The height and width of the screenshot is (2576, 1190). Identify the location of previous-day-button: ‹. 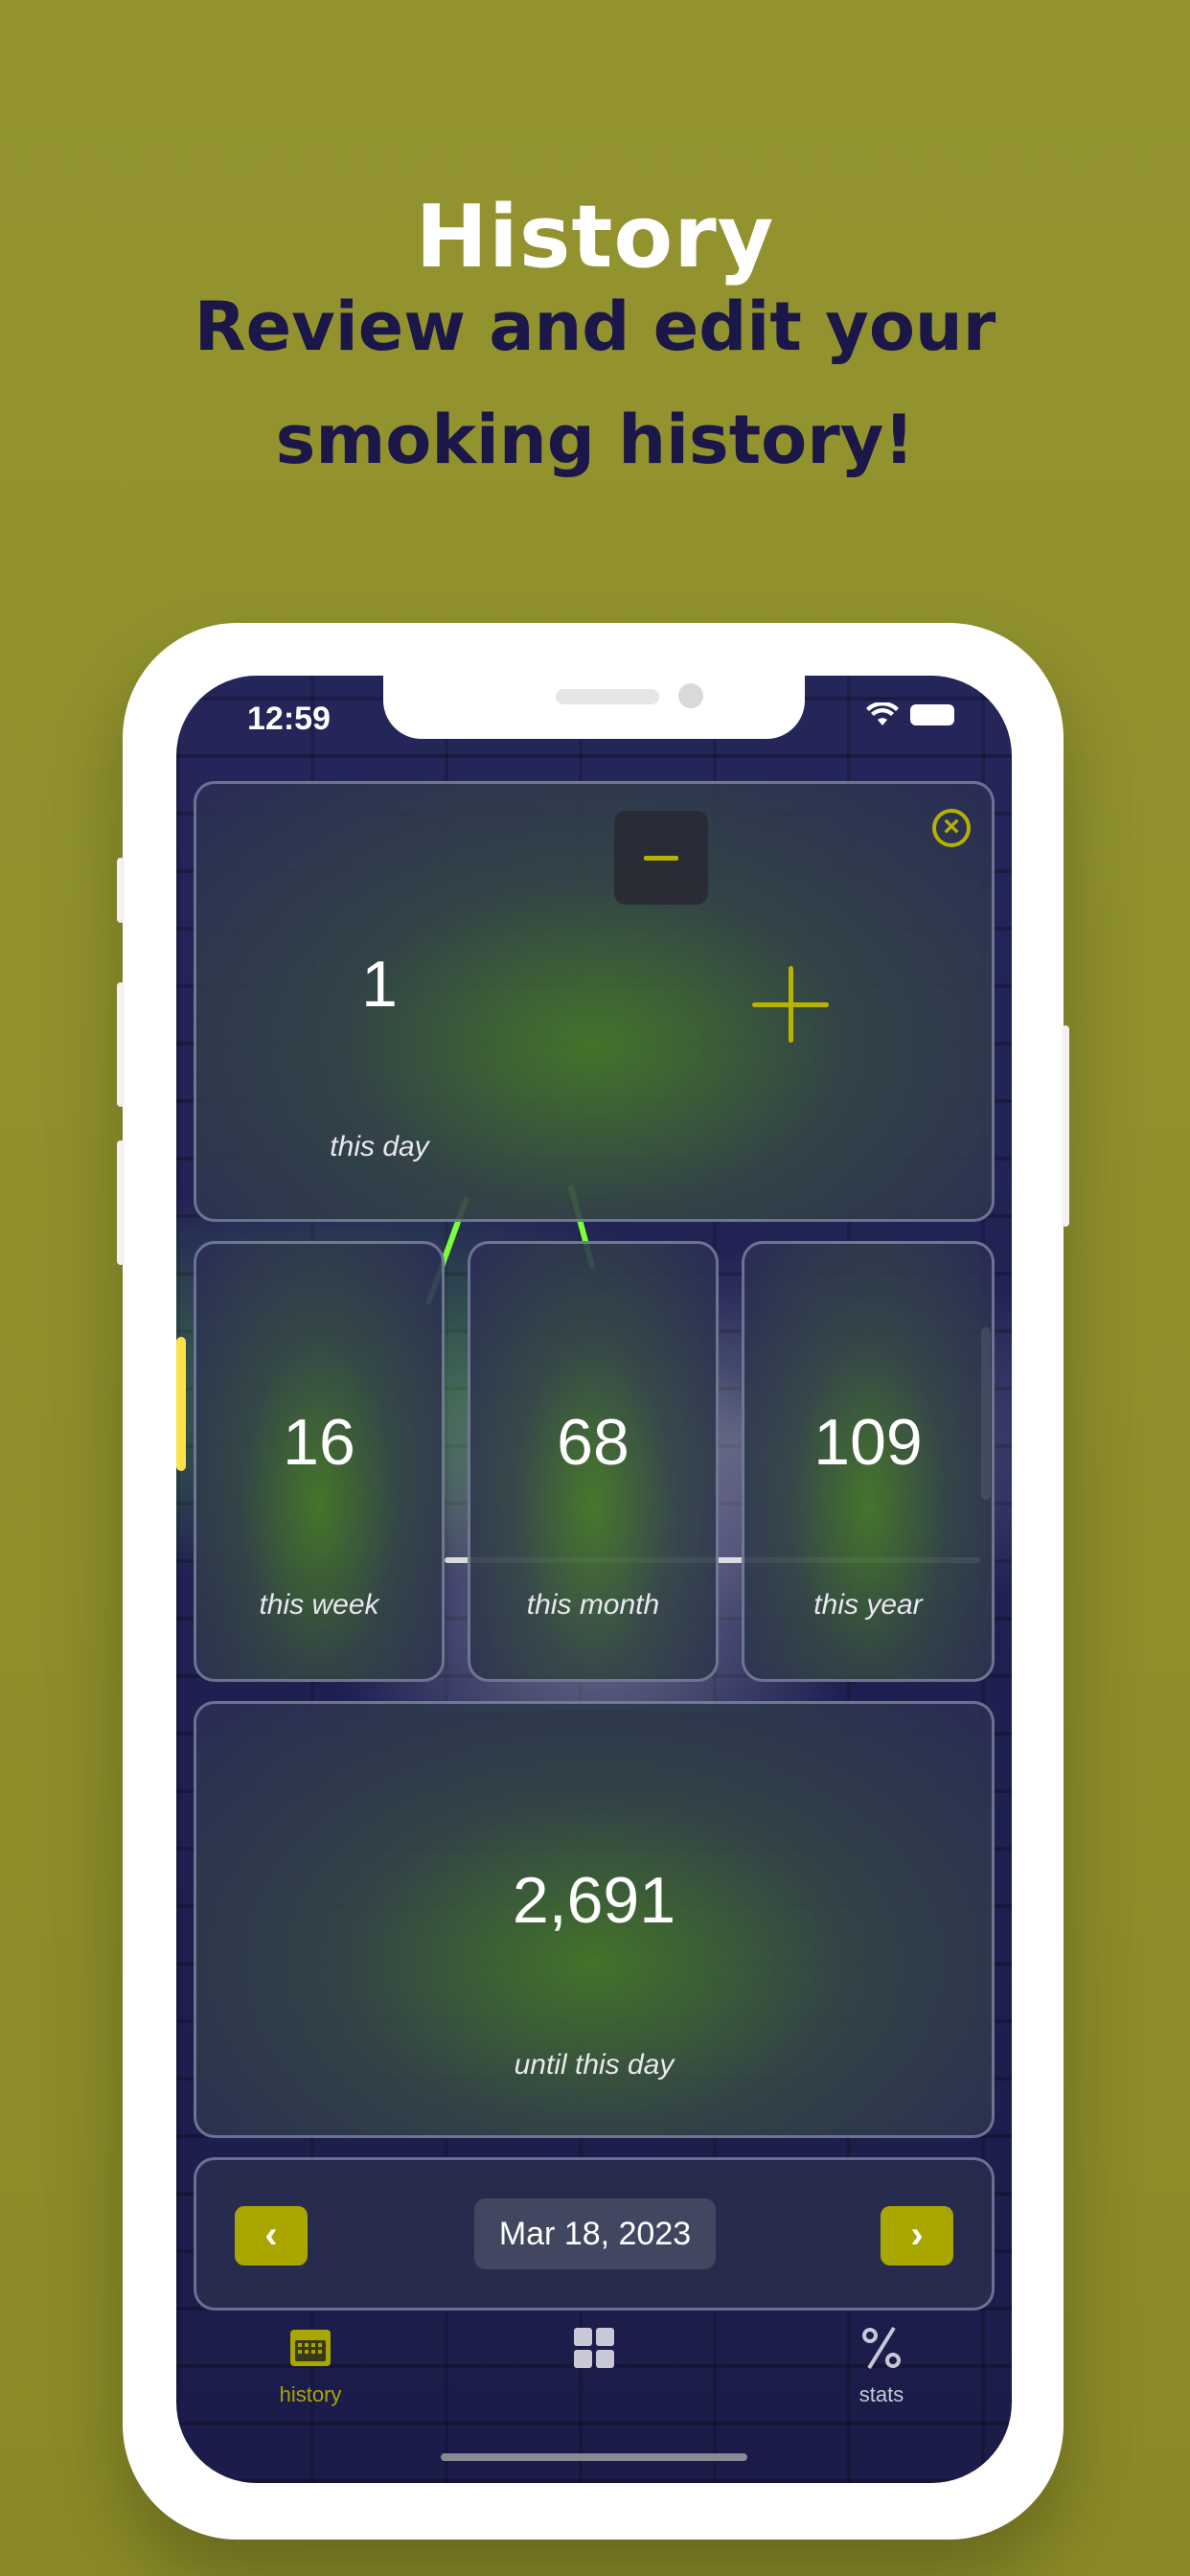
(271, 2236).